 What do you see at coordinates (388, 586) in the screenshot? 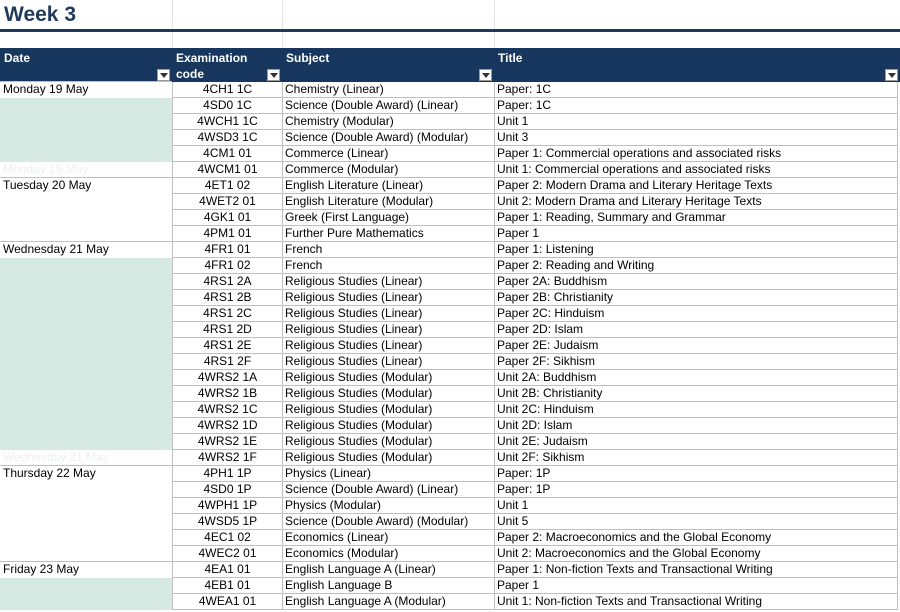
I see `subject-cell: English Language B` at bounding box center [388, 586].